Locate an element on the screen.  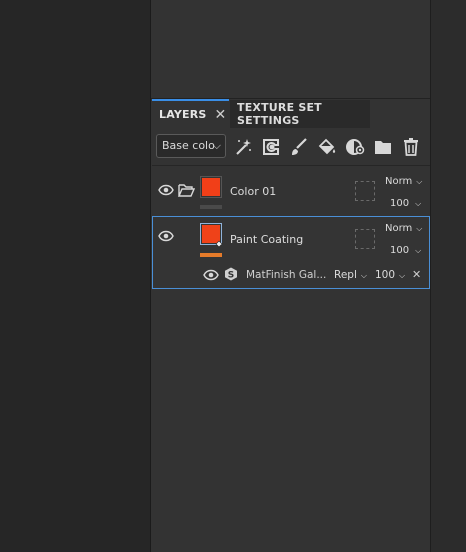
folder-icon is located at coordinates (383, 147).